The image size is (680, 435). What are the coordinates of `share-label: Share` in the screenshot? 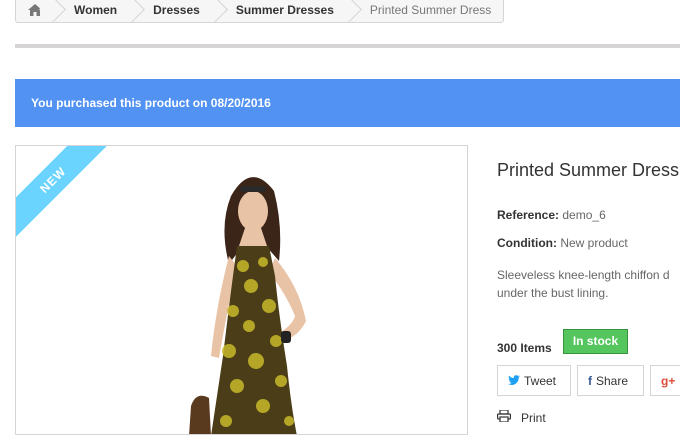 It's located at (612, 380).